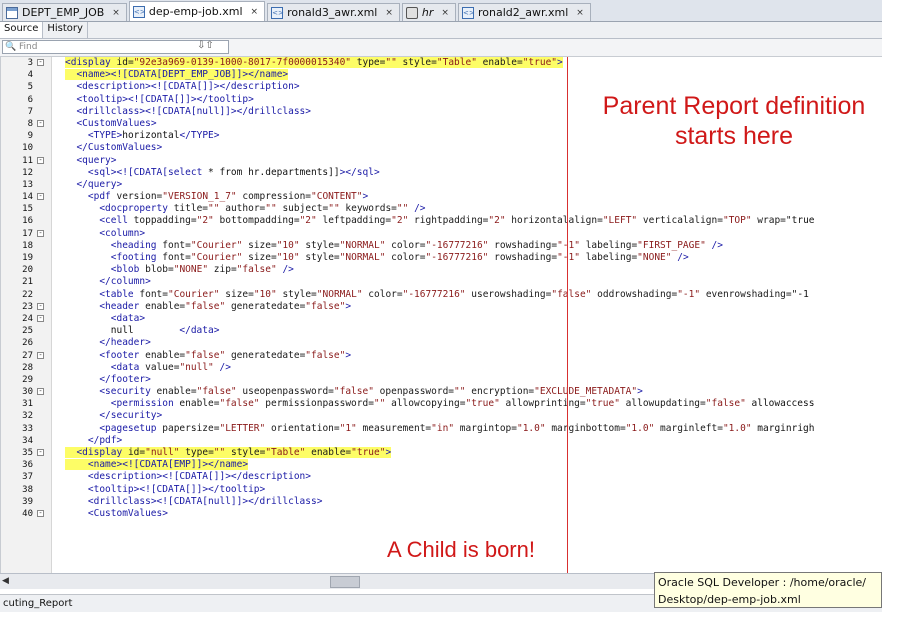 The width and height of the screenshot is (905, 626). What do you see at coordinates (442, 416) in the screenshot?
I see `code-line: 32 </security>` at bounding box center [442, 416].